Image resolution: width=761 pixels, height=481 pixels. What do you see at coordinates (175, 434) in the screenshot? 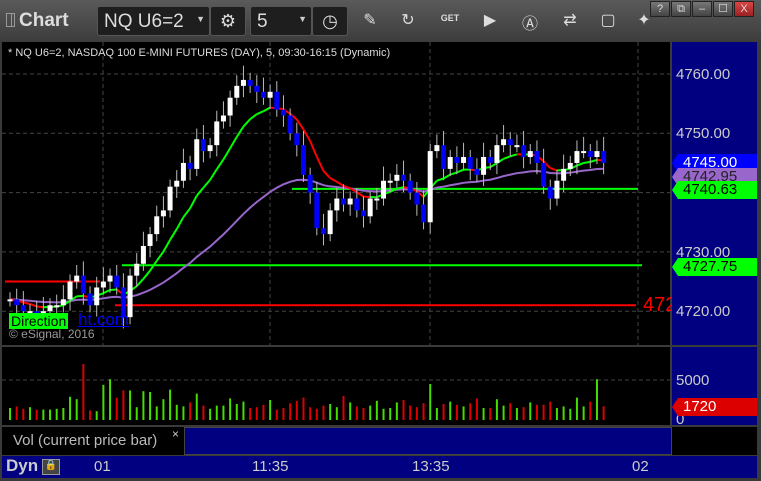
I see `close-study-icon: ×` at bounding box center [175, 434].